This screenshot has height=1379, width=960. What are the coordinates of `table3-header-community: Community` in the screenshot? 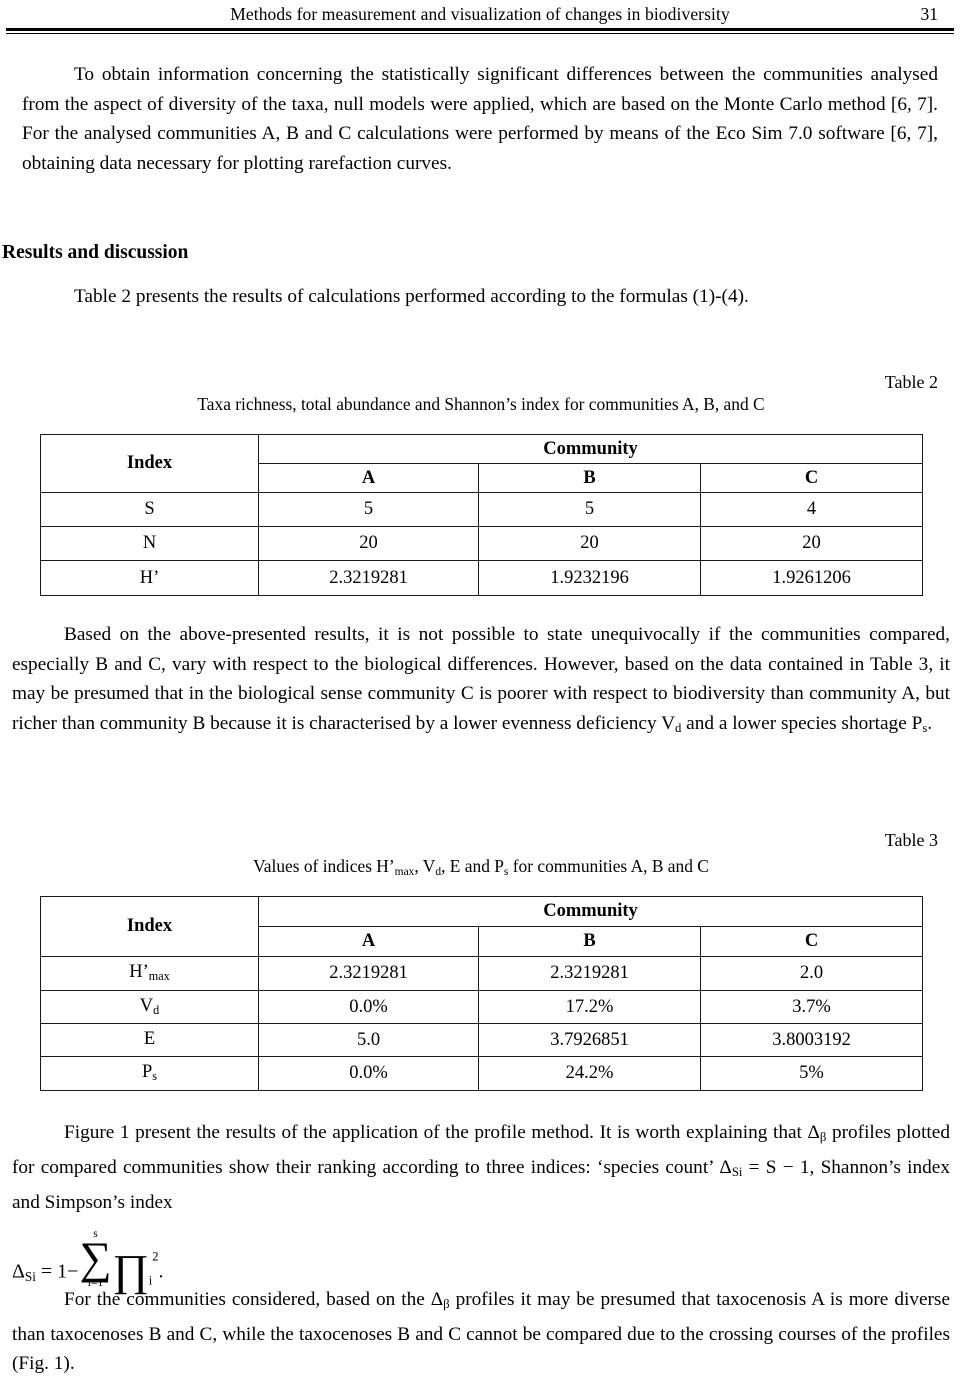 It's located at (590, 911).